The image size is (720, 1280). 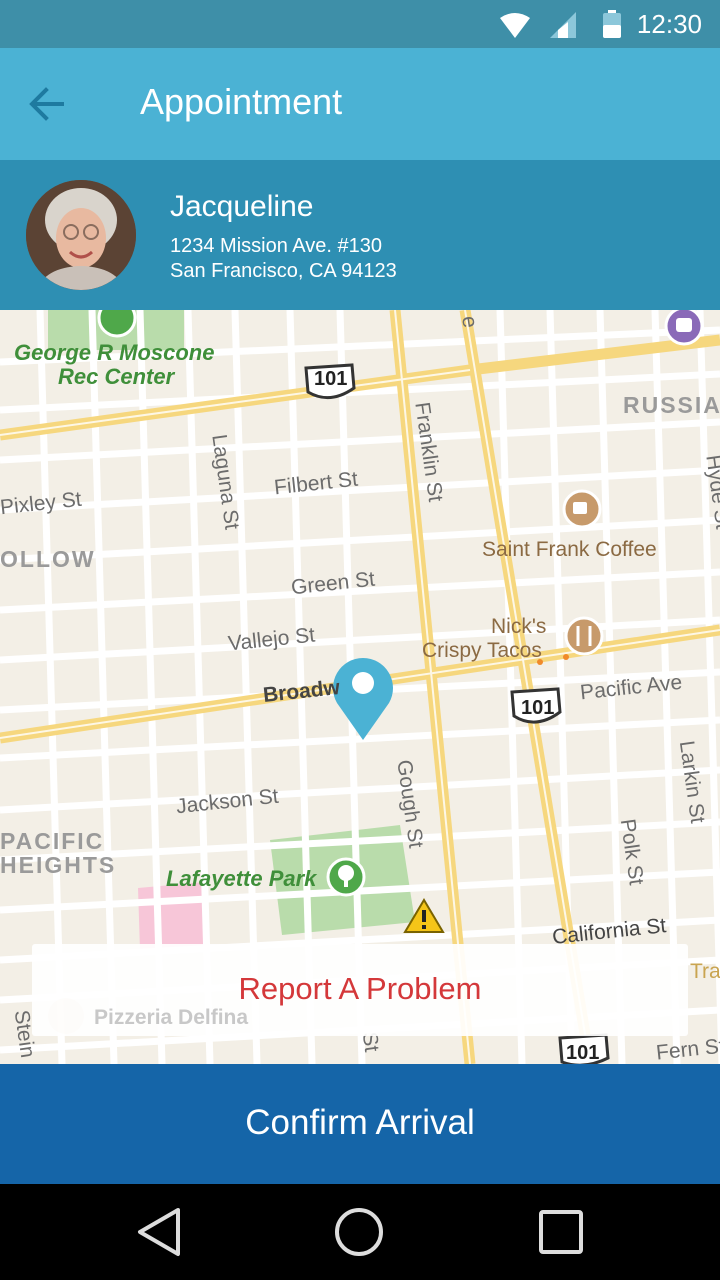 I want to click on map-label-moscone: George R Moscone, so click(x=114, y=352).